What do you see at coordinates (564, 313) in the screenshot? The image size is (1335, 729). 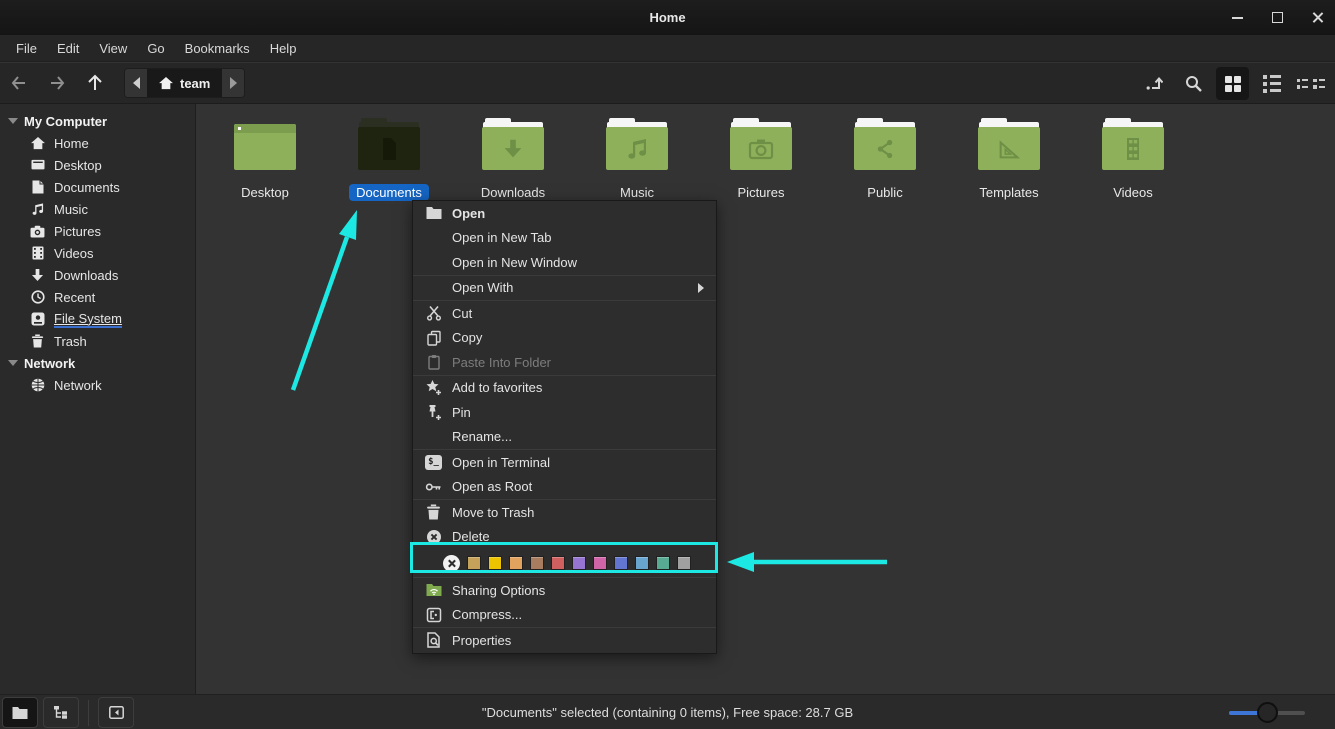 I see `menu-item-cut: Cut` at bounding box center [564, 313].